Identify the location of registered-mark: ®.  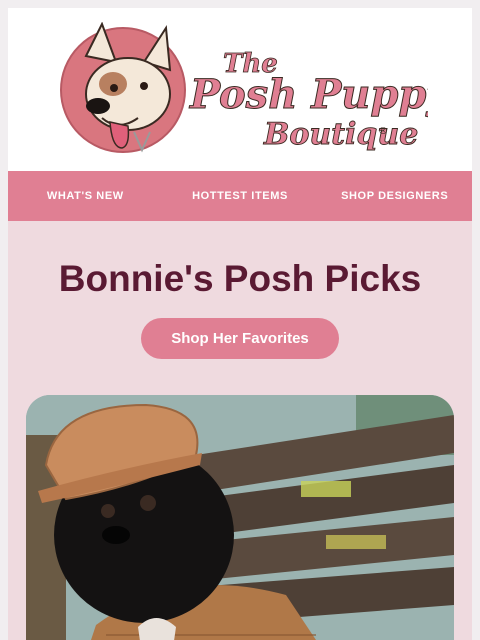
(383, 131).